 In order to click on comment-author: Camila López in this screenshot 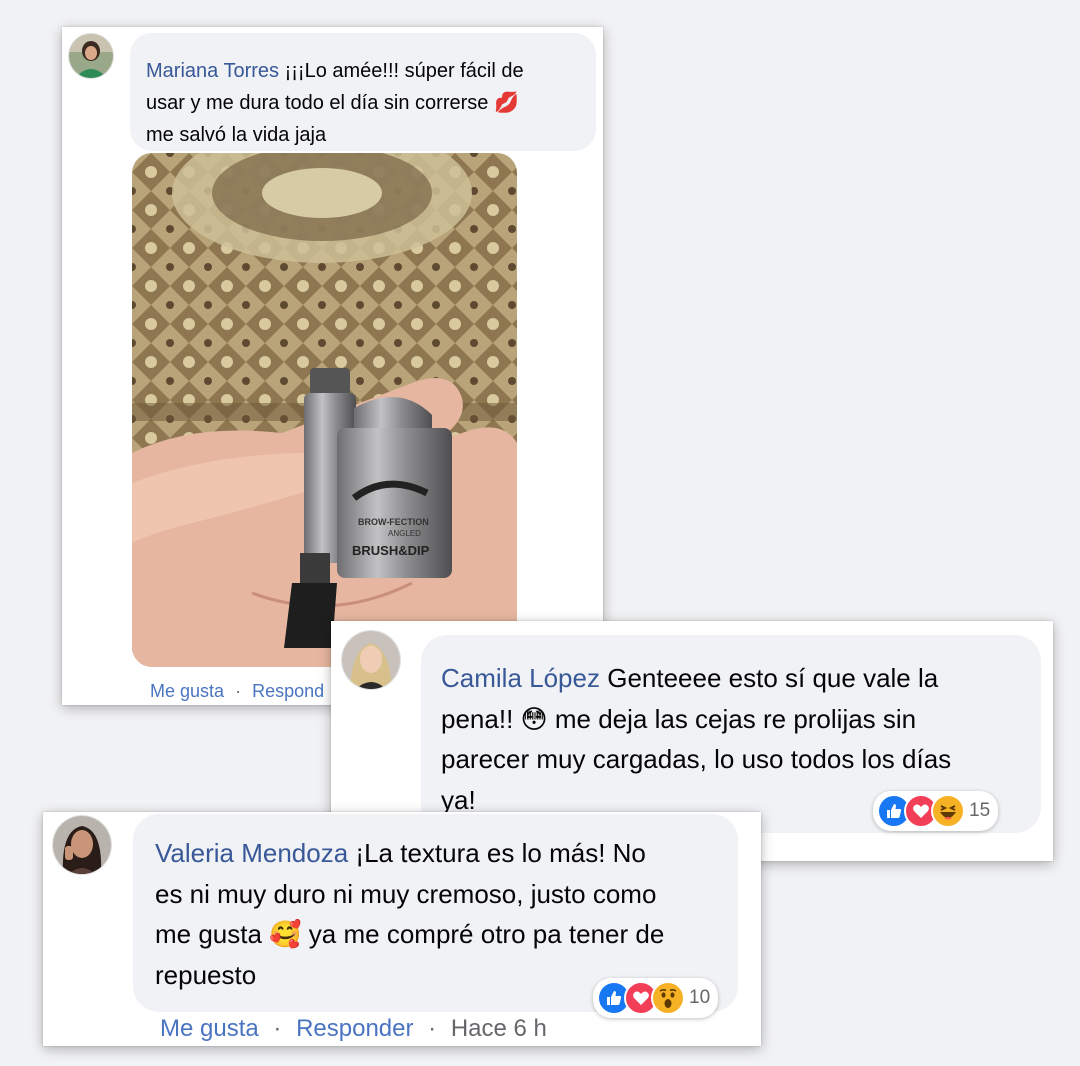, I will do `click(520, 678)`.